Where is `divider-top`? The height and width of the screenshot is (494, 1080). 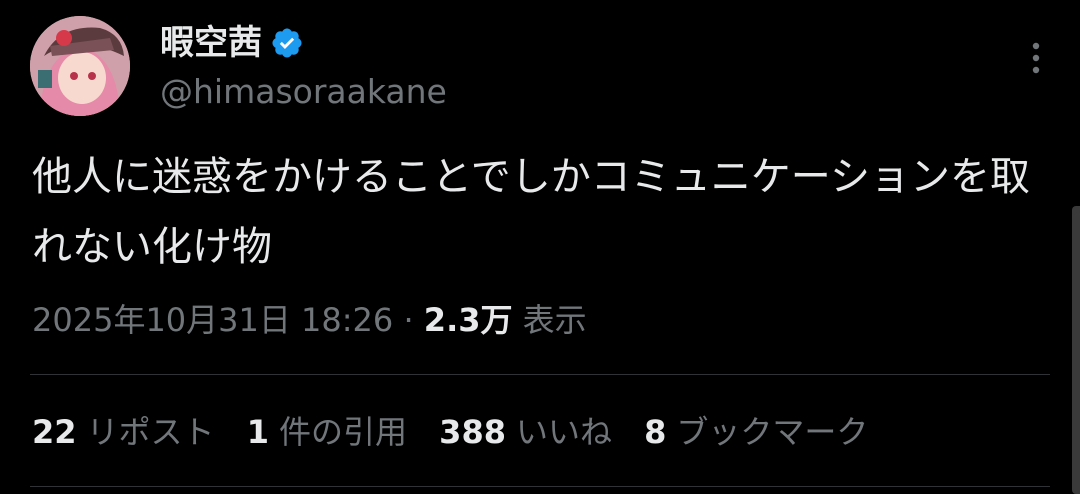
divider-top is located at coordinates (540, 374).